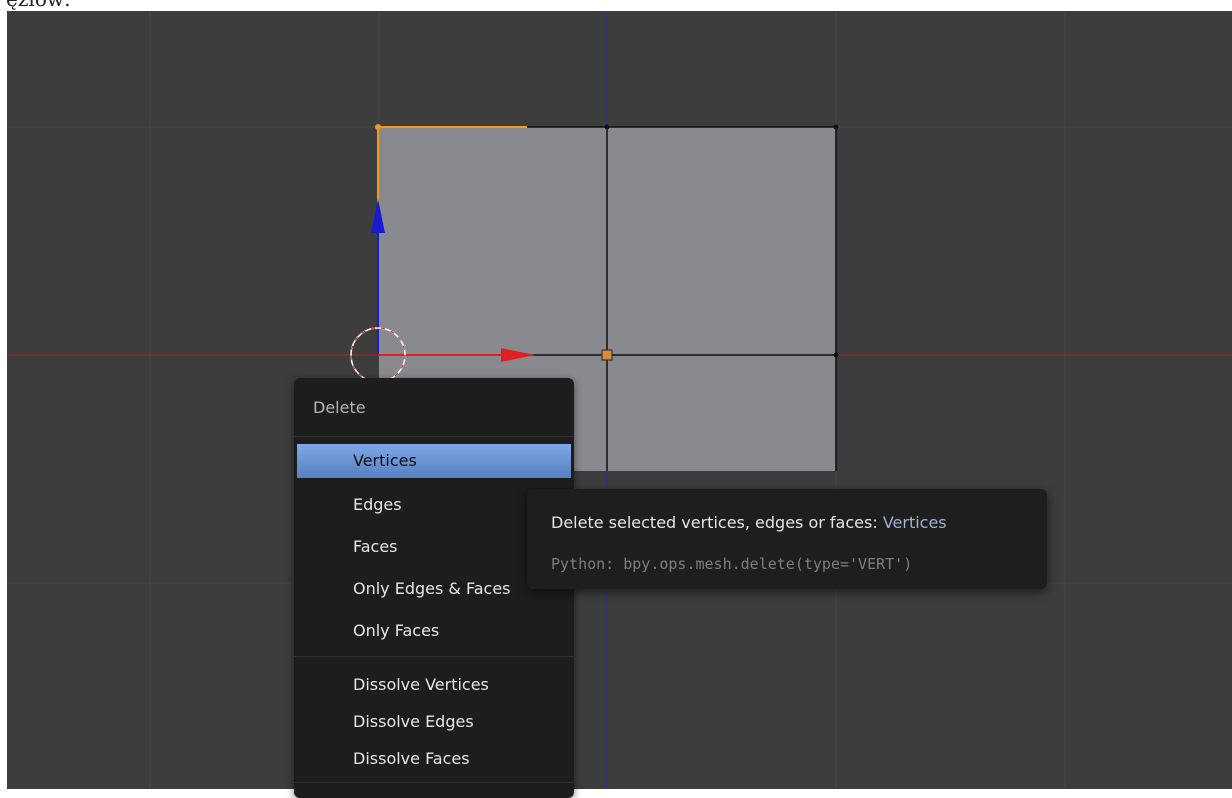  I want to click on tooltip-value: Vertices, so click(914, 522).